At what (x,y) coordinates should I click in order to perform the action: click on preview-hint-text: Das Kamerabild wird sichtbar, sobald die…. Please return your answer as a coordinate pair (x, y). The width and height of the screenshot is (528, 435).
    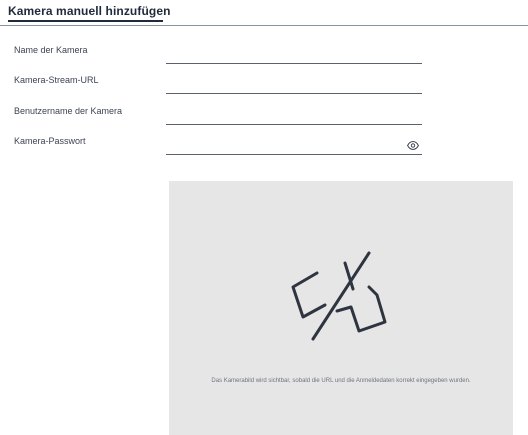
    Looking at the image, I should click on (341, 381).